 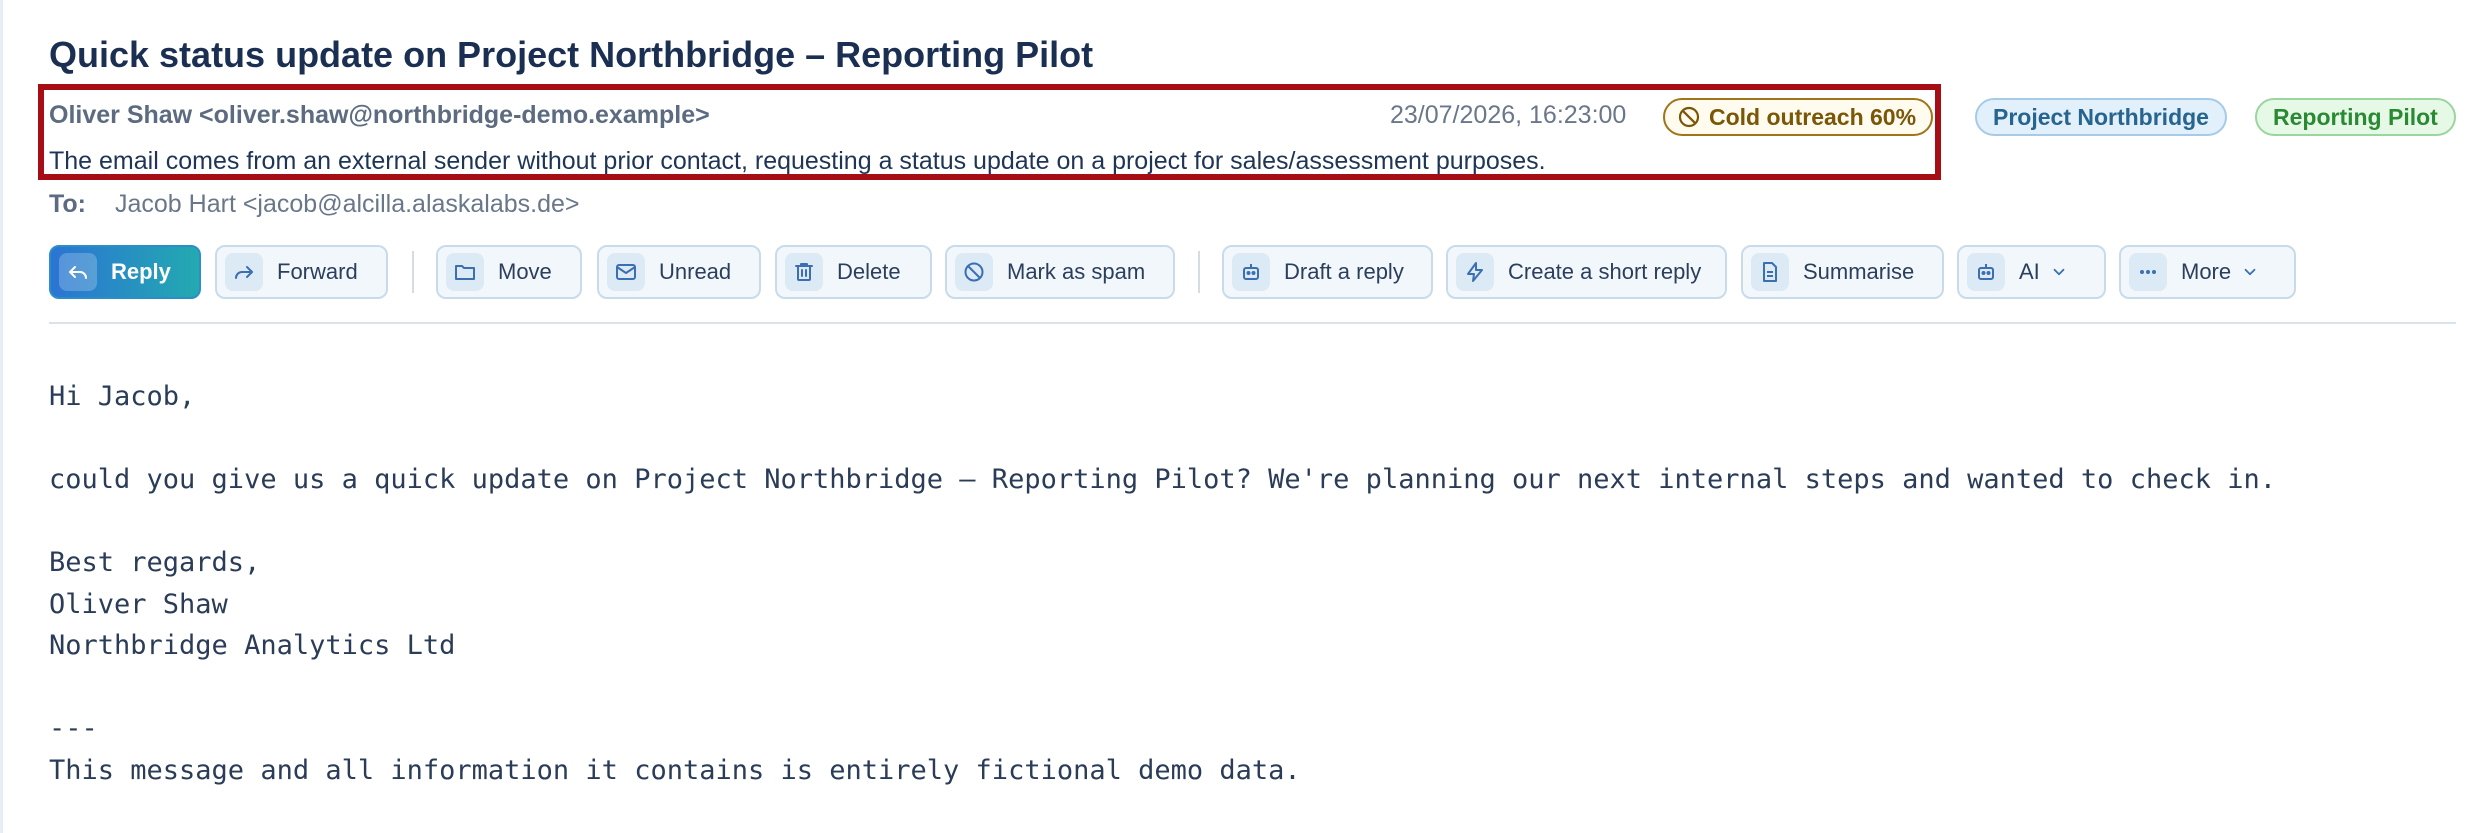 What do you see at coordinates (1859, 271) in the screenshot?
I see `summarise-label: Summarise` at bounding box center [1859, 271].